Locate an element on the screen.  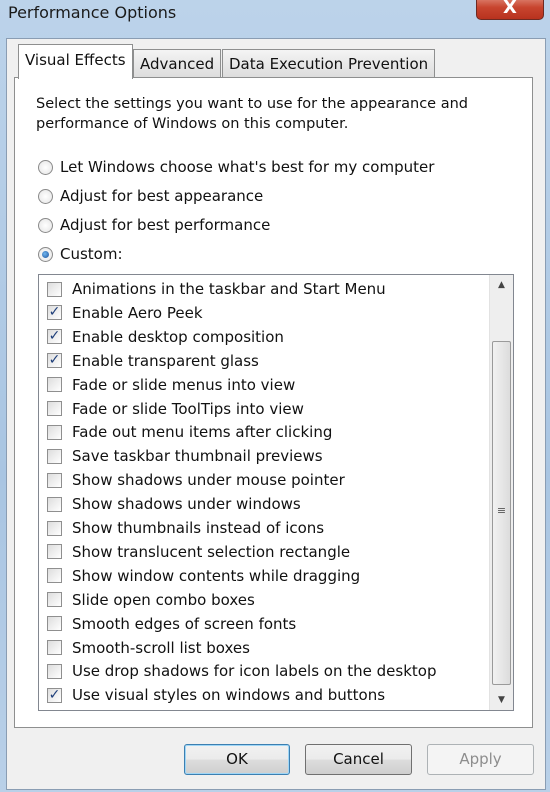
list-item-label: Enable Aero Peek is located at coordinates (137, 312).